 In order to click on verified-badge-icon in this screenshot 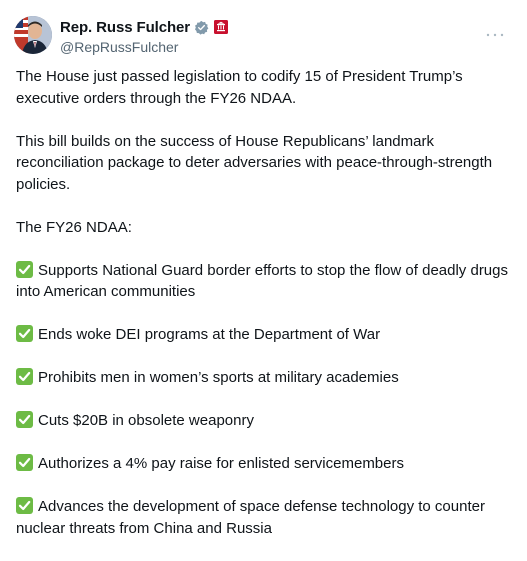, I will do `click(201, 27)`.